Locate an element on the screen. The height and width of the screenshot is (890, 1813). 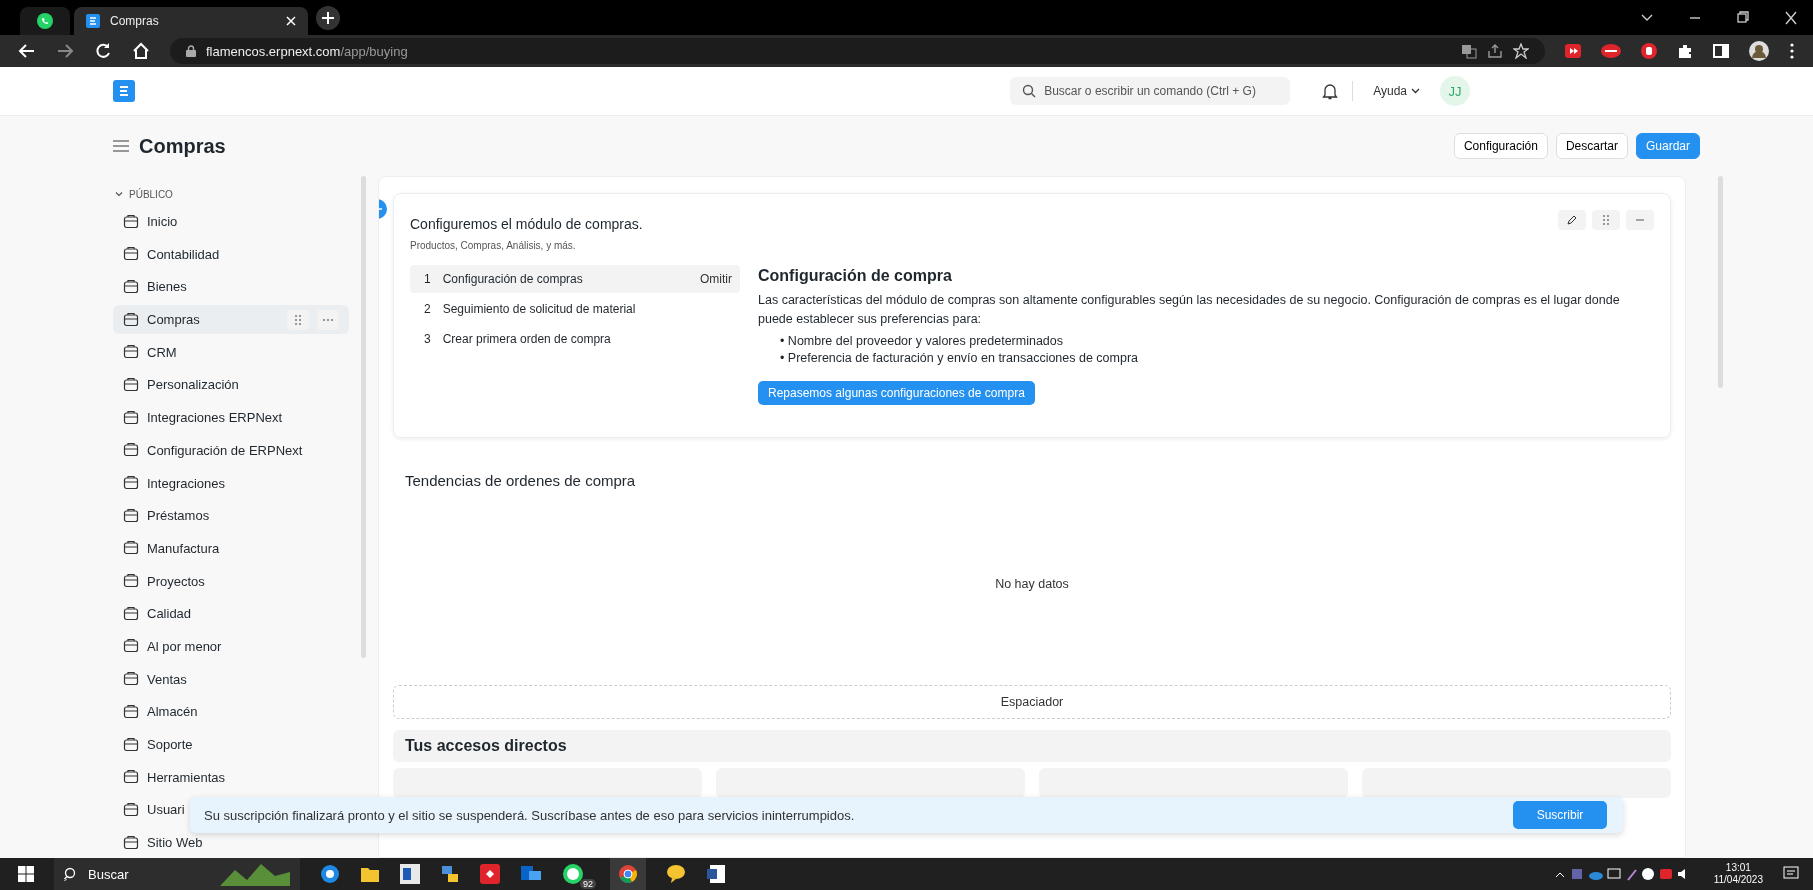
bullet-item: • Preferencia de facturación y envío en transacciones de compra is located at coordinates (959, 358).